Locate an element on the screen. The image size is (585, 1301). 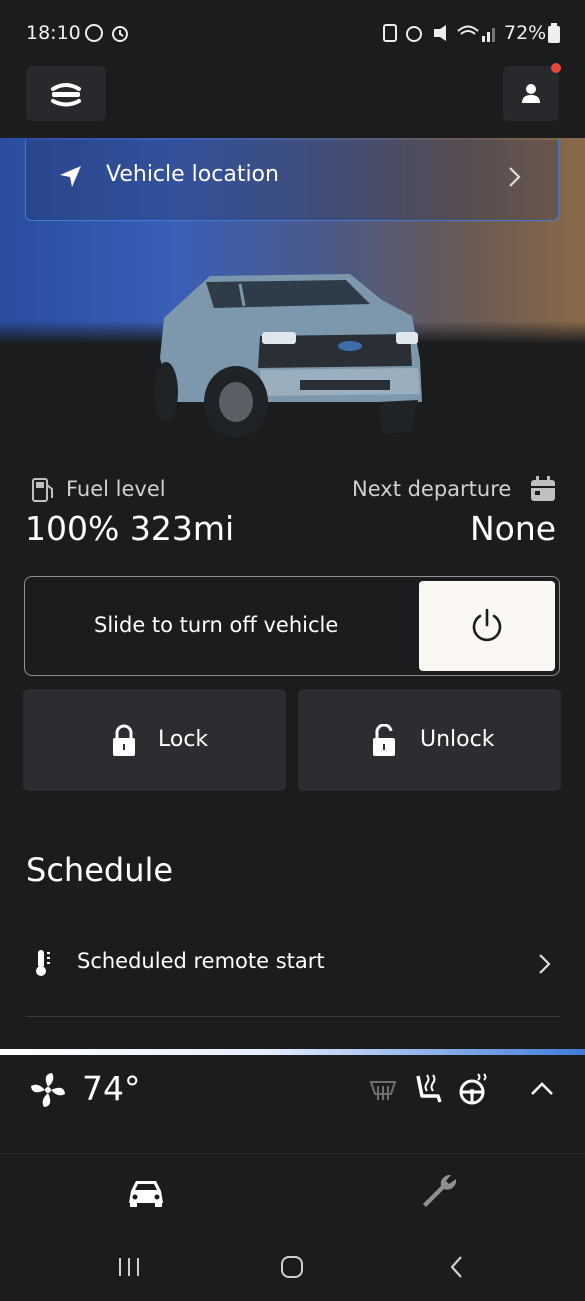
slider-label: Slide to turn off vehicle is located at coordinates (216, 625).